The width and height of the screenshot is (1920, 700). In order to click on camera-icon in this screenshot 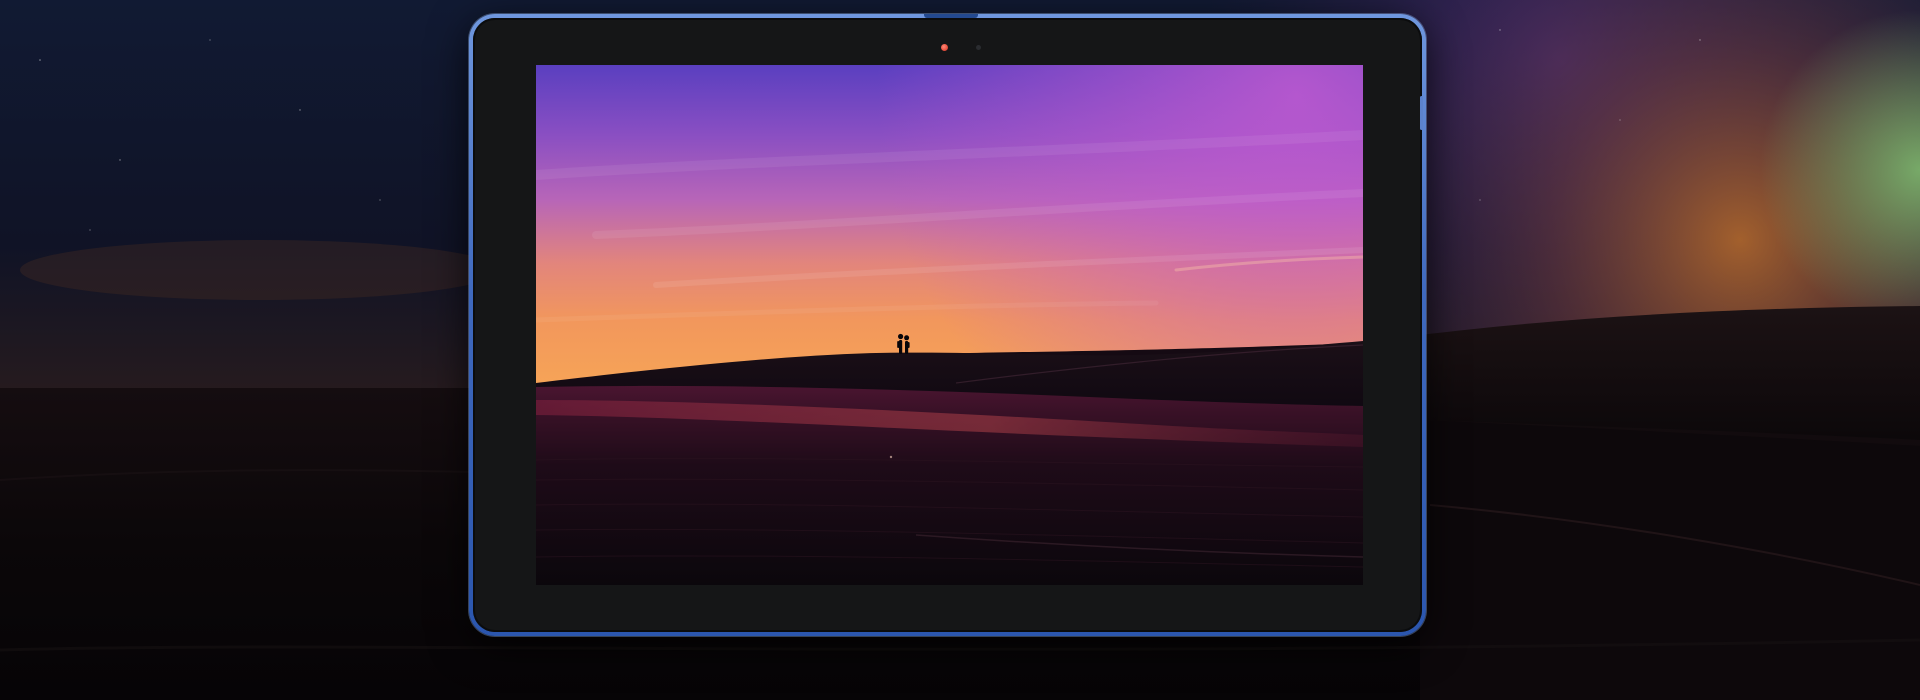, I will do `click(944, 47)`.